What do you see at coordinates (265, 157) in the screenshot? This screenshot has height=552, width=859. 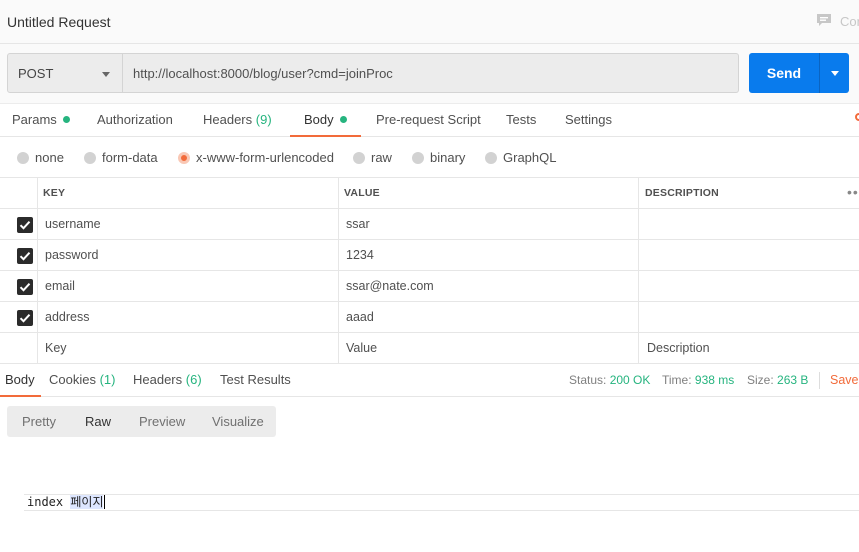 I see `radio-urlencoded-label: x-www-form-urlencoded` at bounding box center [265, 157].